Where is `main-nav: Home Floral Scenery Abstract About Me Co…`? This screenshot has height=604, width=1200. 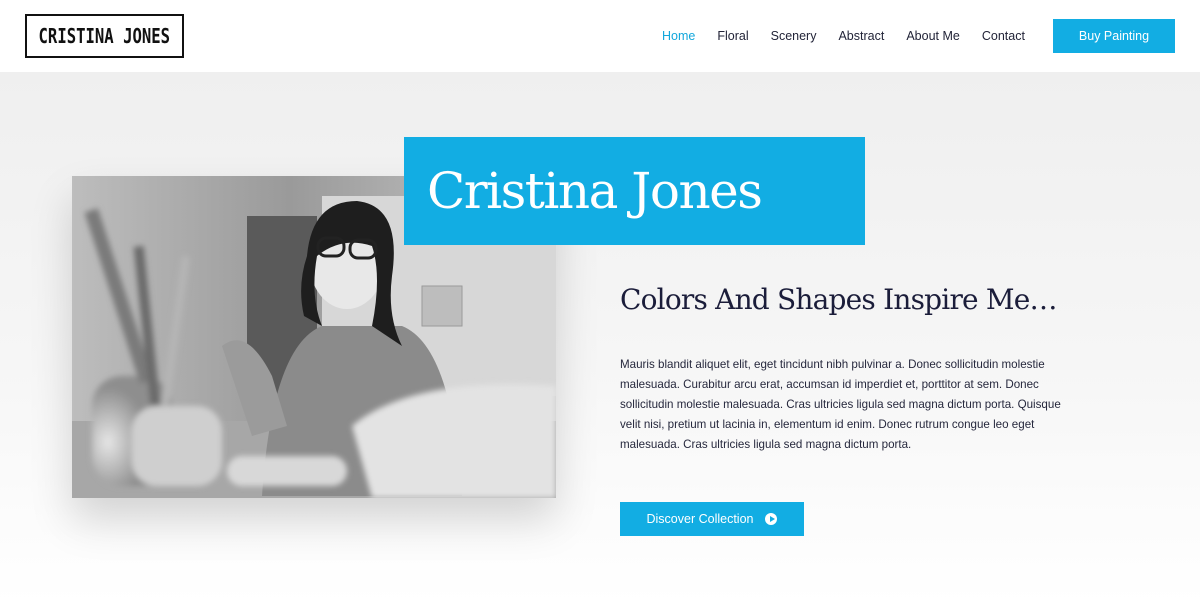
main-nav: Home Floral Scenery Abstract About Me Co… is located at coordinates (854, 36).